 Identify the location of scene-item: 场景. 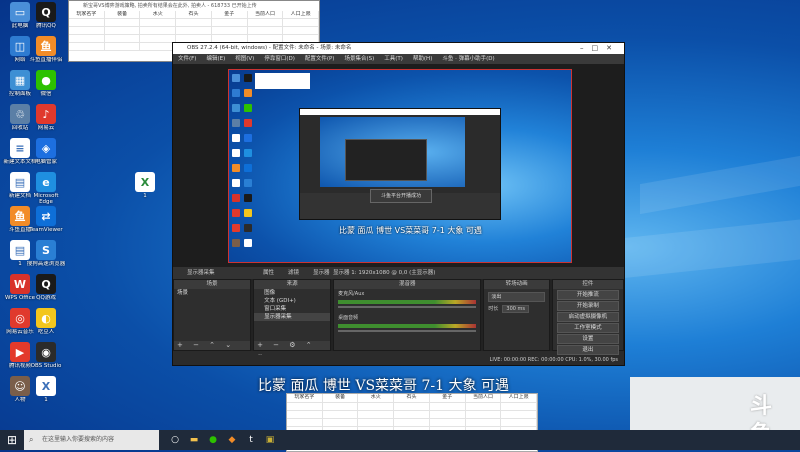
(212, 293).